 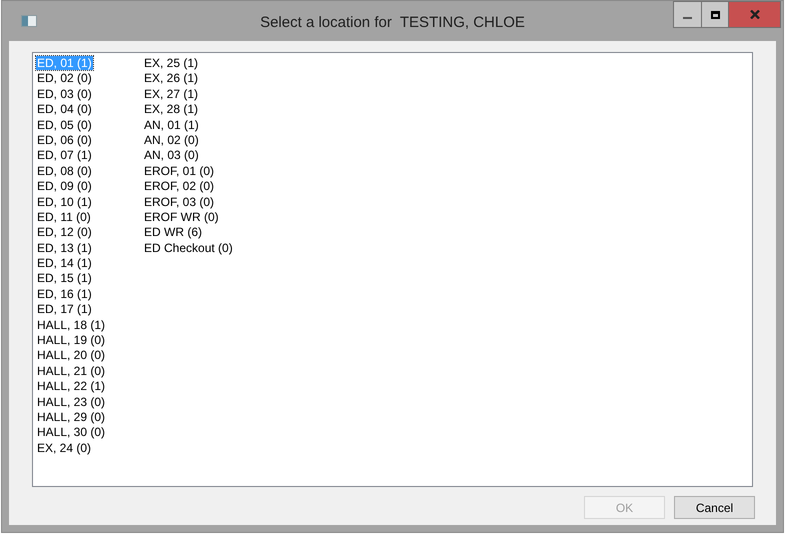 What do you see at coordinates (64, 278) in the screenshot?
I see `location-item: ED, 15 (1)` at bounding box center [64, 278].